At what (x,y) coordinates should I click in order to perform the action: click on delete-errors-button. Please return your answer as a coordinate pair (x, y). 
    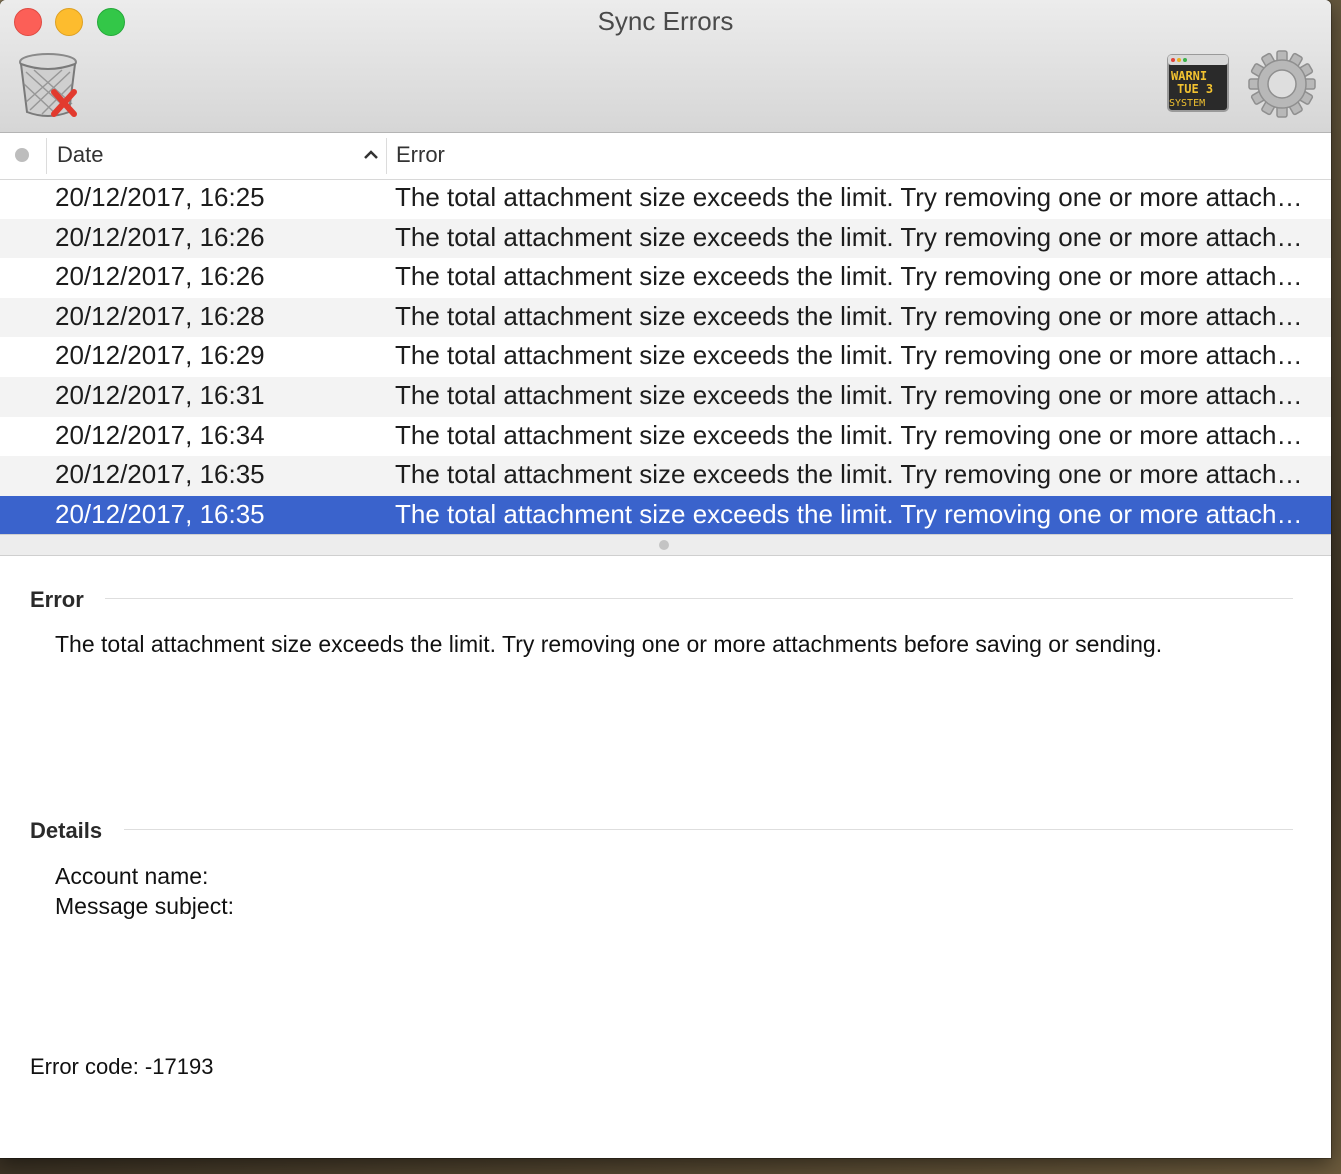
    Looking at the image, I should click on (49, 85).